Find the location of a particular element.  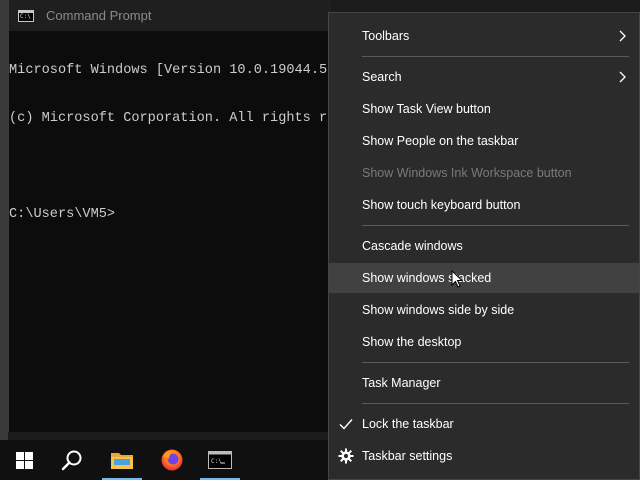

menu-item-show-windows-stacked: Show windows stacked is located at coordinates (484, 278).